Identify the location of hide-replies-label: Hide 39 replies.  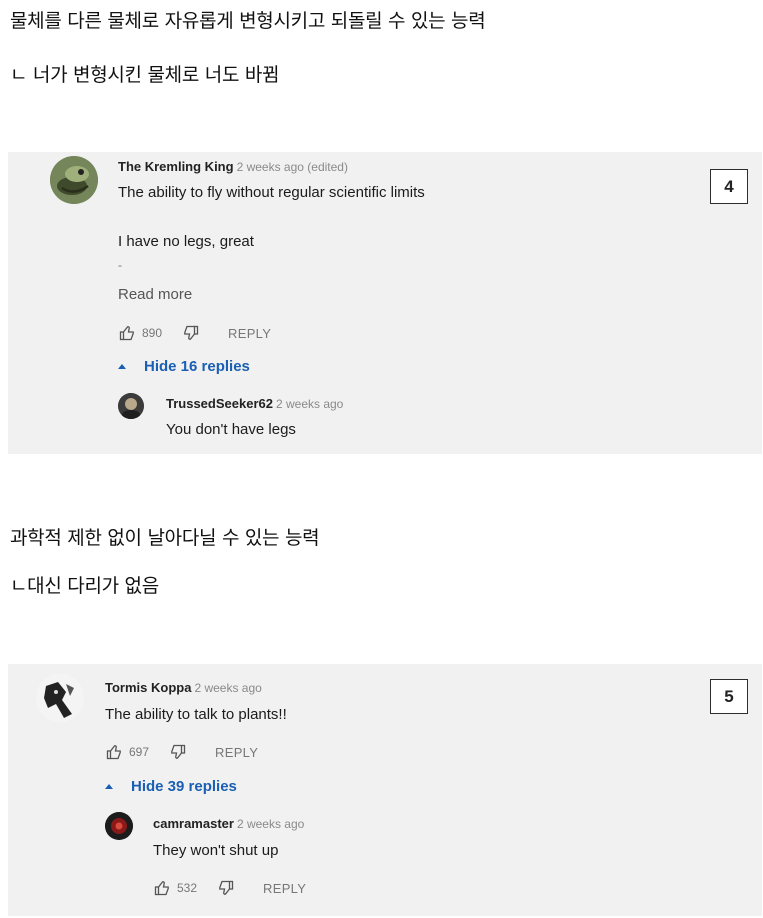
(184, 786).